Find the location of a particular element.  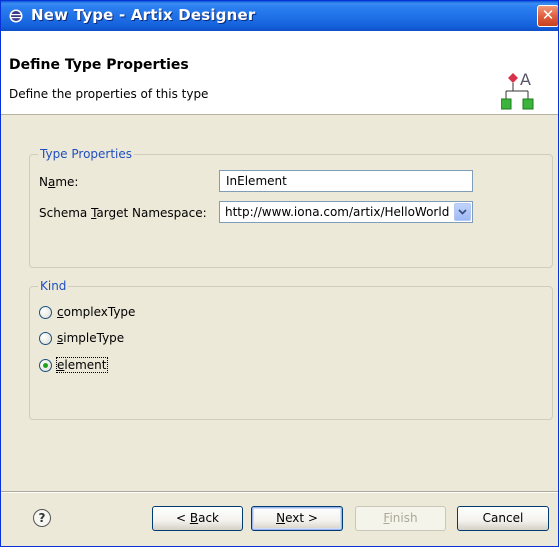

schema-target-namespace-combo: http://www.iona.com/artix/HelloWorld is located at coordinates (346, 212).